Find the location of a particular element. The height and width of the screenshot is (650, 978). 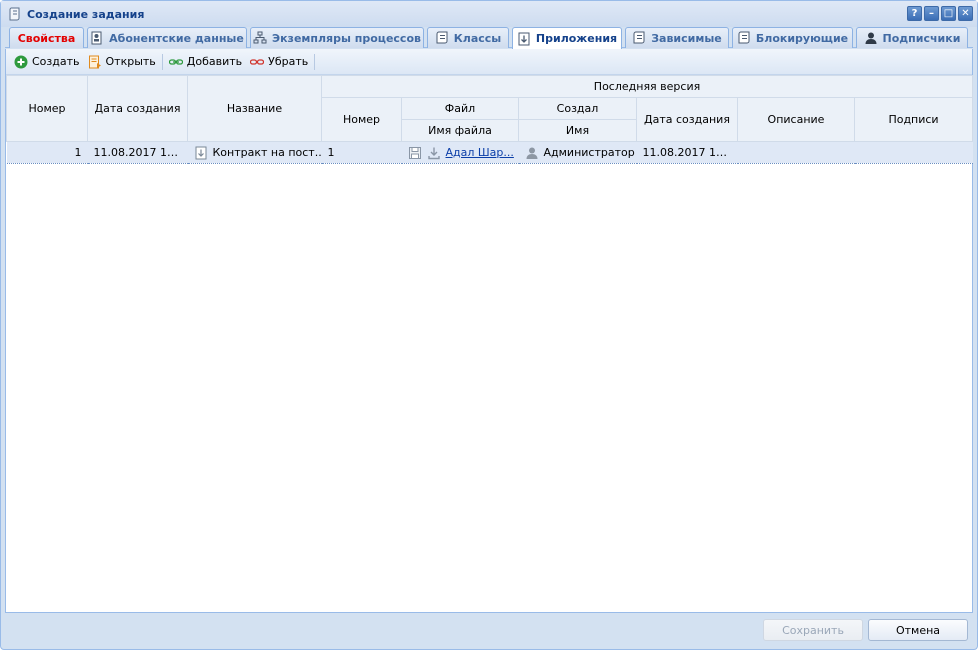

grid-toolbar: Создать Открыть Добавить Убрать is located at coordinates (489, 62).